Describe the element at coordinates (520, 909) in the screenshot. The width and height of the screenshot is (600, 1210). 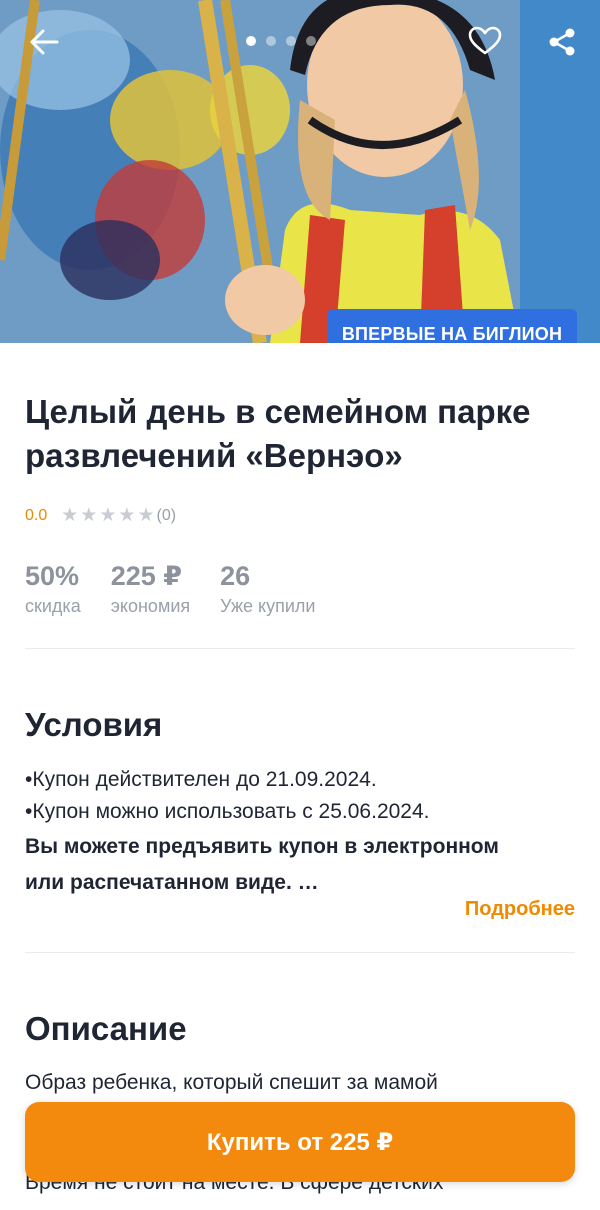
I see `more-link: Подробнее` at that location.